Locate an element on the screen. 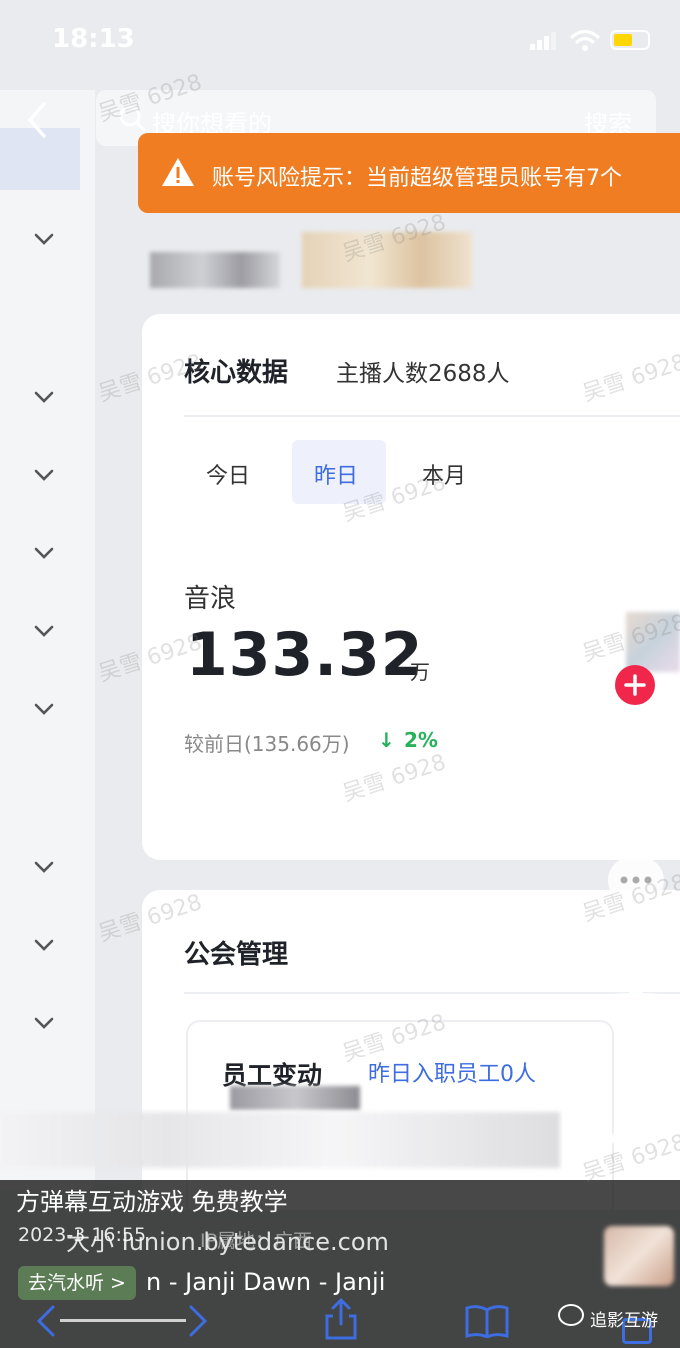 The height and width of the screenshot is (1348, 680). employee-change-sub: 昨日入职员工0人 is located at coordinates (452, 1072).